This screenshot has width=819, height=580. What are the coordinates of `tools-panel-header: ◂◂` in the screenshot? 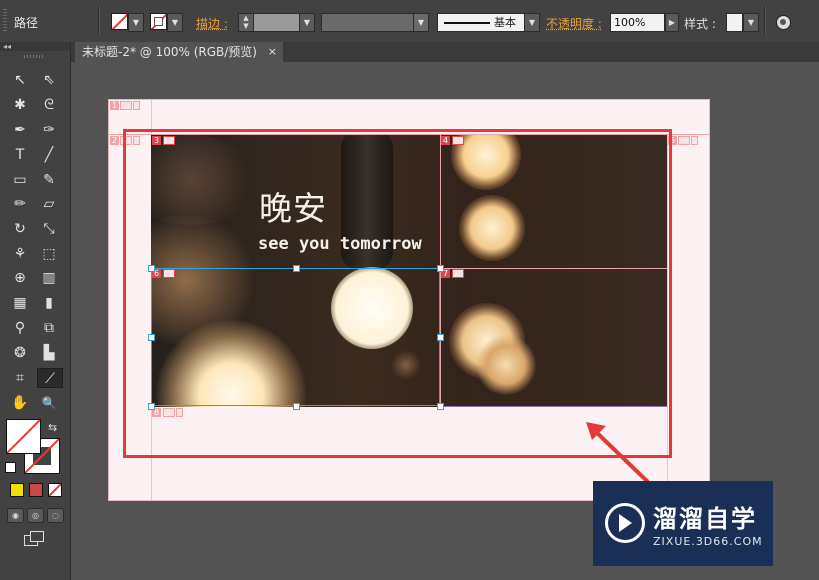 It's located at (35, 46).